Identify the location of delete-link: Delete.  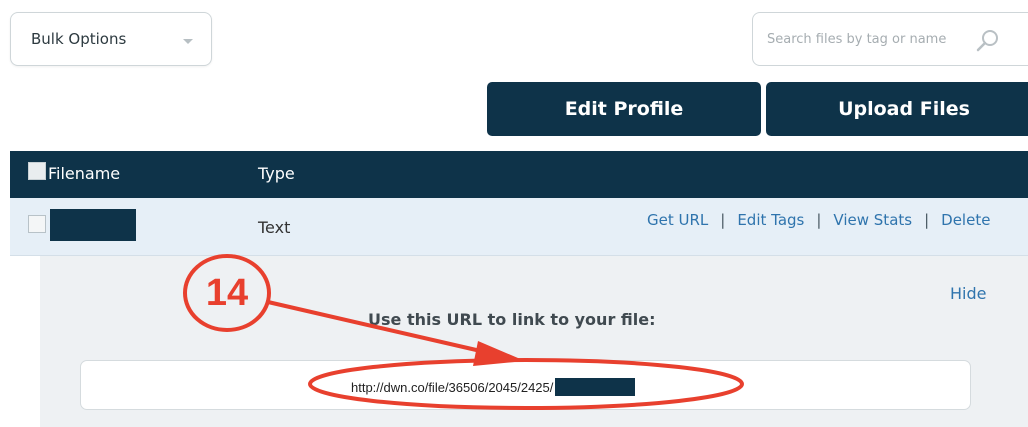
(965, 220).